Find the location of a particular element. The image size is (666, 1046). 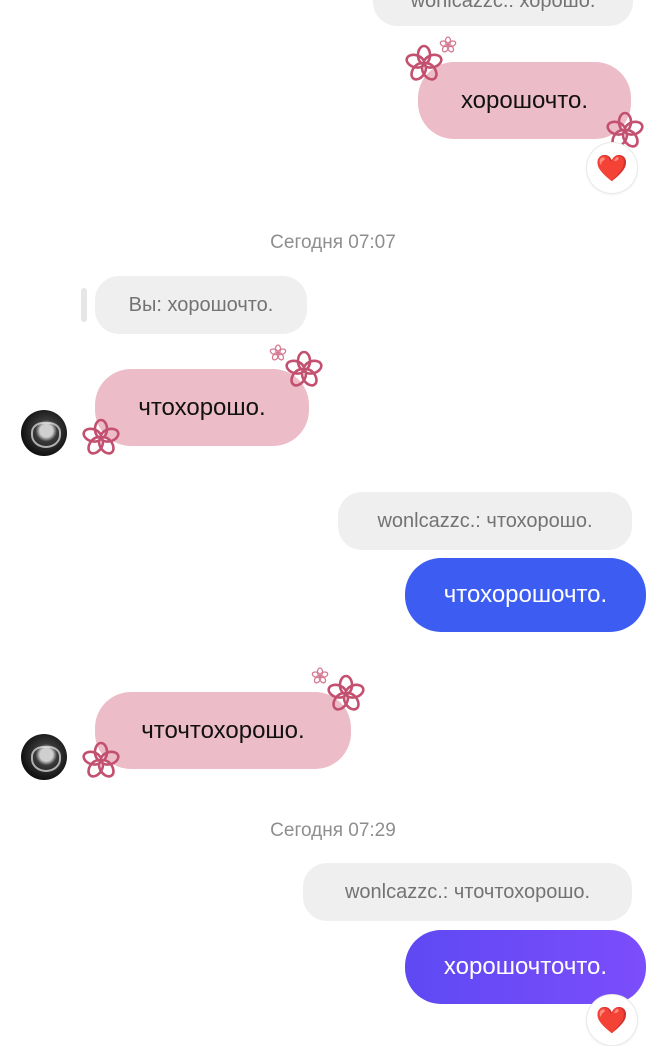

message-text: хорошочто. is located at coordinates (524, 100).